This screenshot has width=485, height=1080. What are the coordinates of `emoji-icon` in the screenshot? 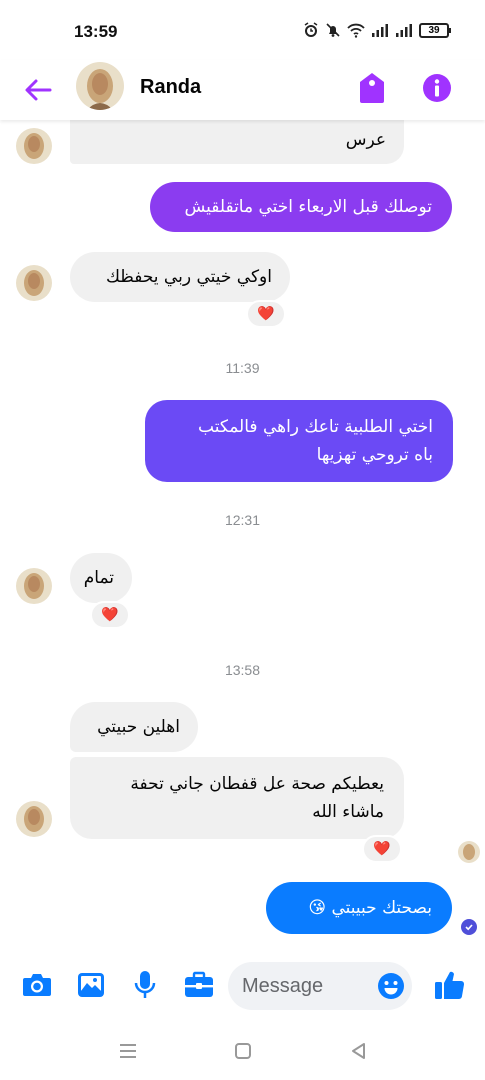 It's located at (391, 986).